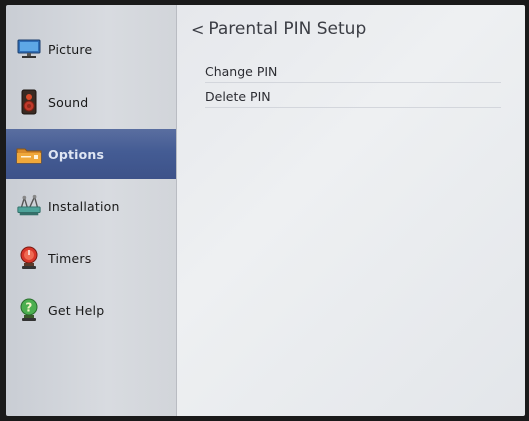  What do you see at coordinates (287, 29) in the screenshot?
I see `page-title: Parental PIN Setup` at bounding box center [287, 29].